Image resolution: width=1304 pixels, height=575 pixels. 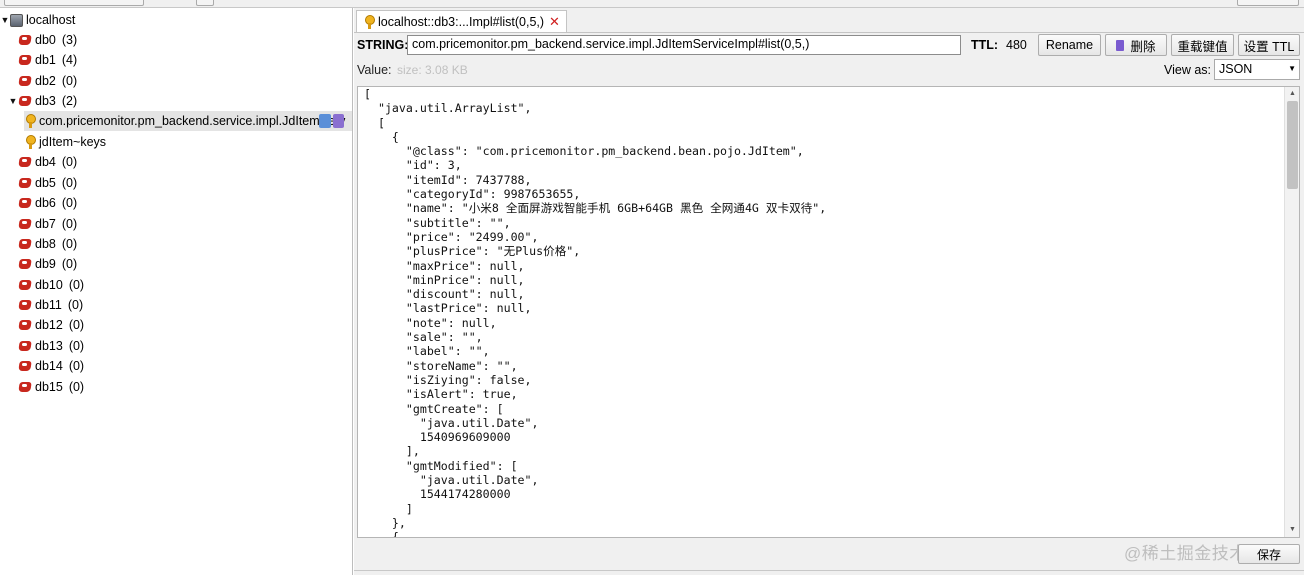 I want to click on edit-icon, so click(x=325, y=121).